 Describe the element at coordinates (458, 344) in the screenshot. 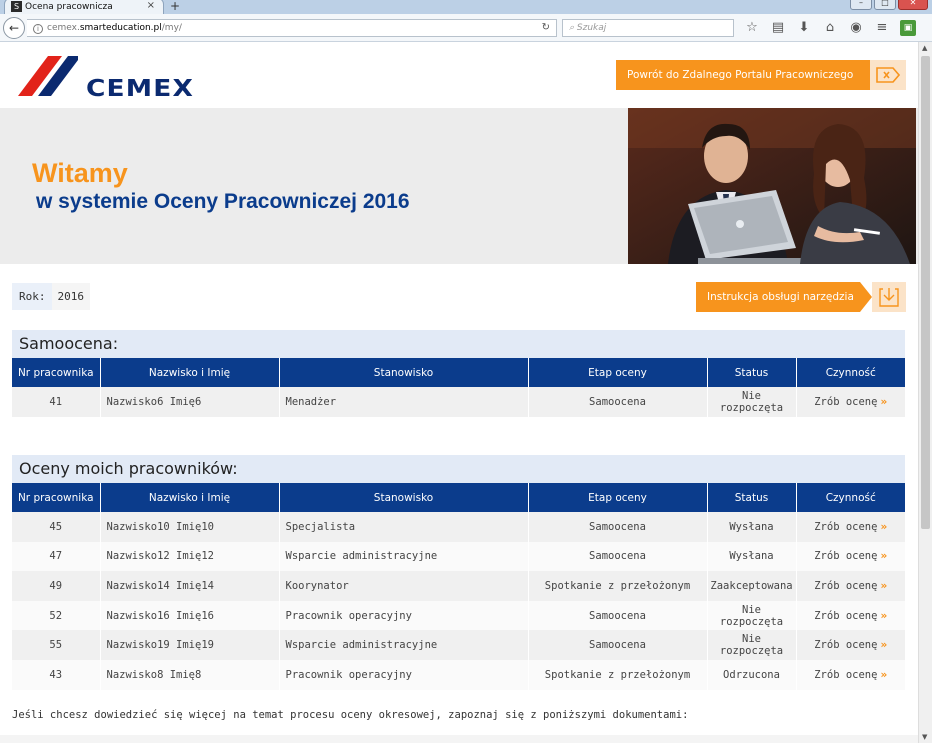

I see `self-assessment-heading: Samoocena:` at that location.